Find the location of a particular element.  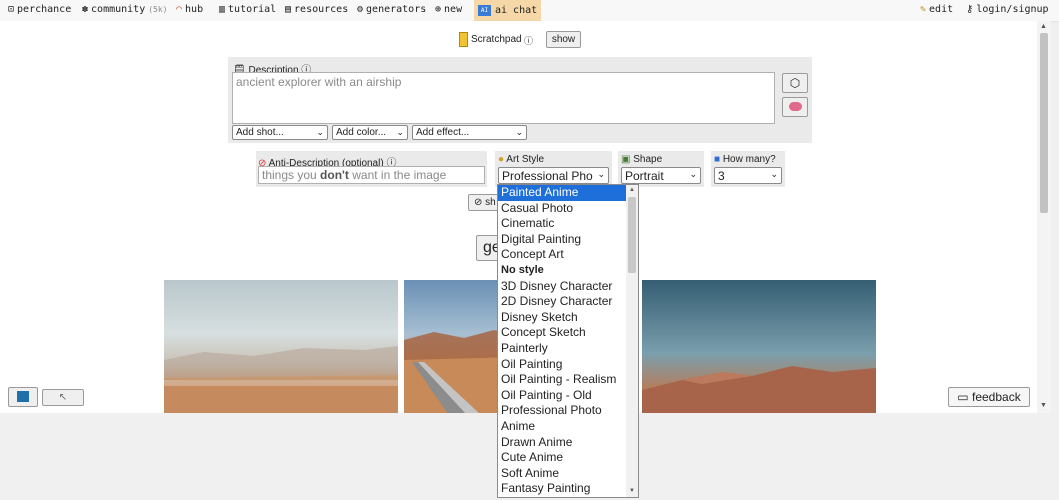

art-style-option: Oil Painting - Realism is located at coordinates (562, 380).